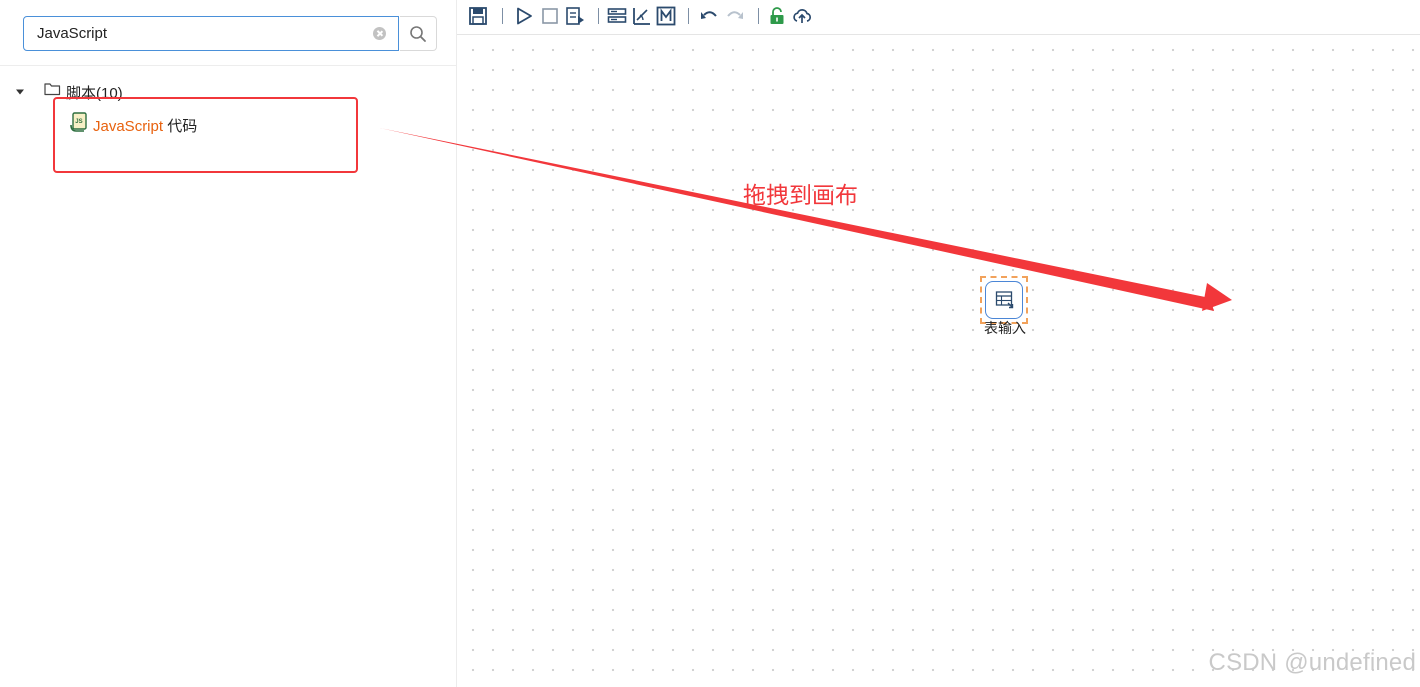  Describe the element at coordinates (617, 16) in the screenshot. I see `layers-icon` at that location.